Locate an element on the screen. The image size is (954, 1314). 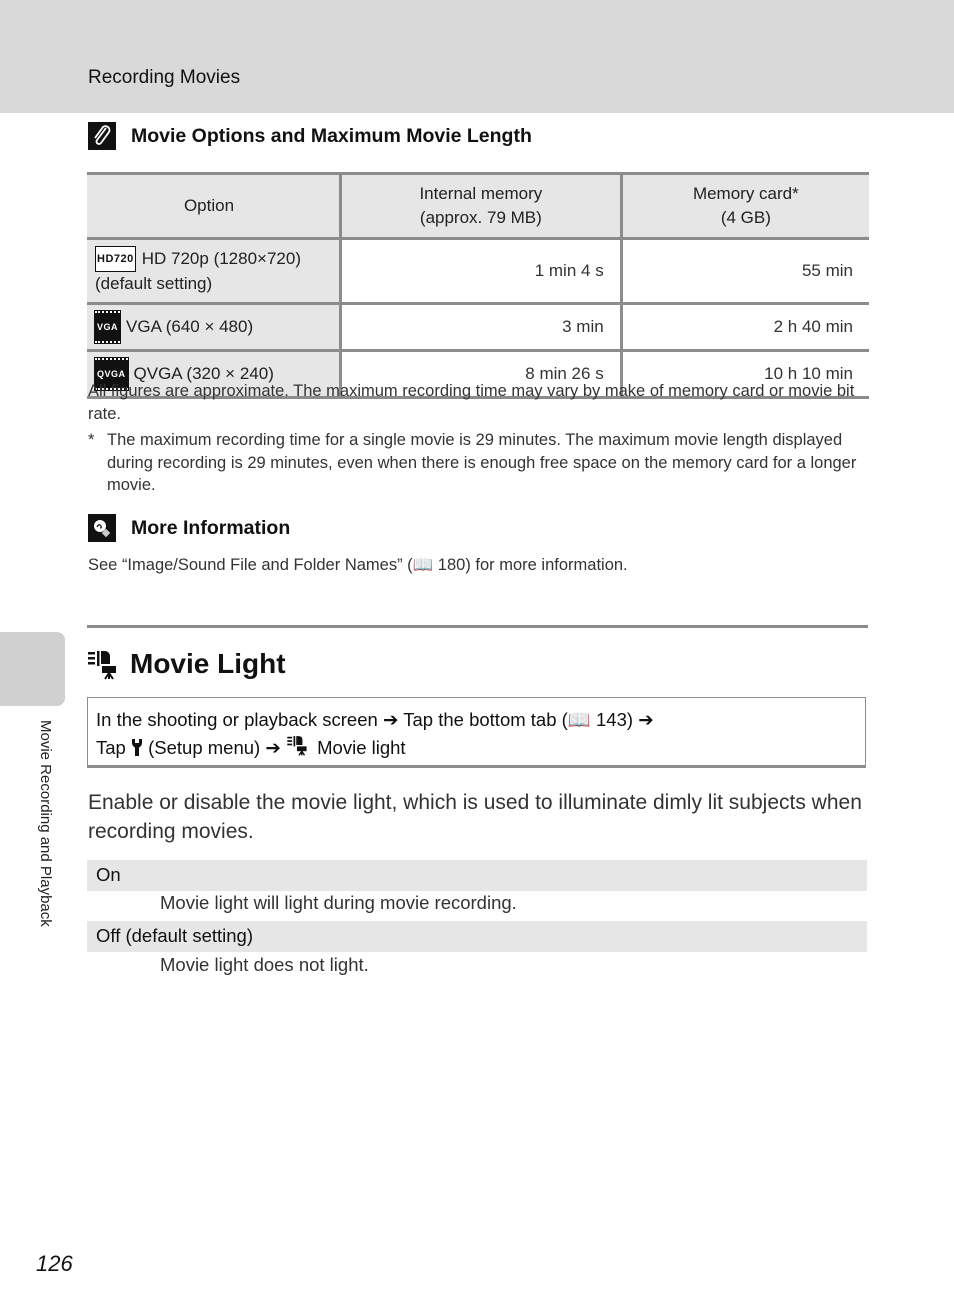
option-label-off: Off (default setting) is located at coordinates (477, 936).